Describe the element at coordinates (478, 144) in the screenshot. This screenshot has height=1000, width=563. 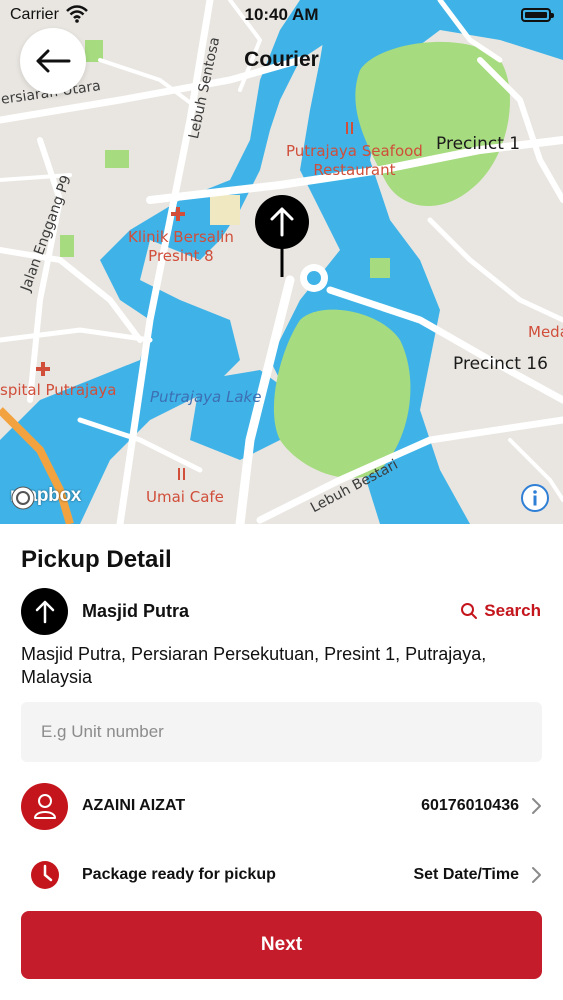
I see `map-label-precinct-1: Precinct 1` at that location.